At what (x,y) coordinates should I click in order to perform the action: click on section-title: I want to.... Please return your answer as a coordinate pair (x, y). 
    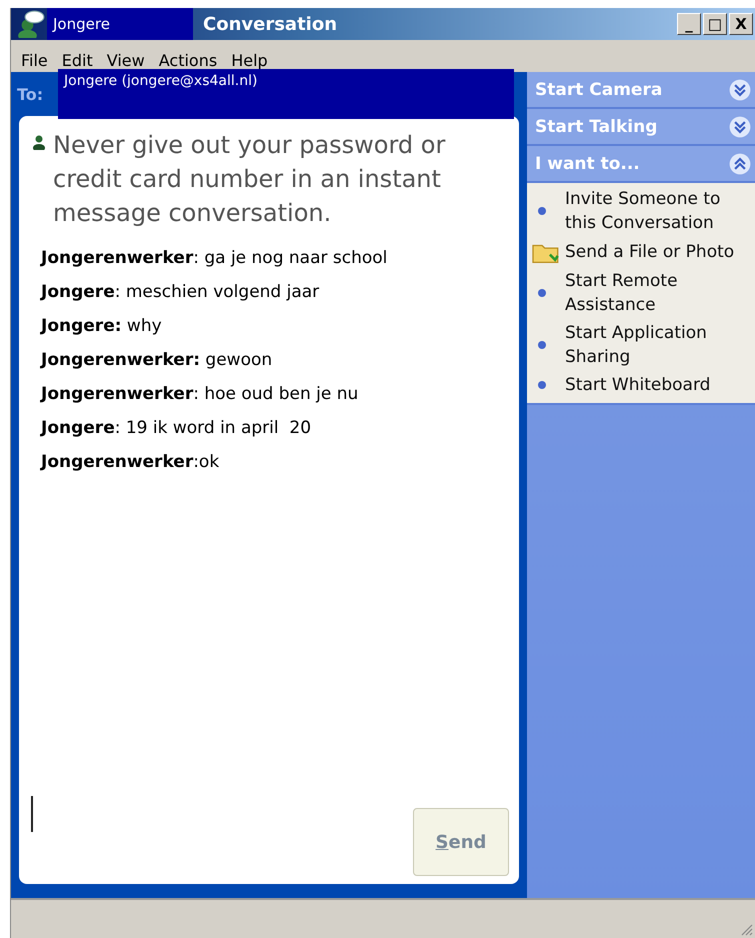
    Looking at the image, I should click on (587, 164).